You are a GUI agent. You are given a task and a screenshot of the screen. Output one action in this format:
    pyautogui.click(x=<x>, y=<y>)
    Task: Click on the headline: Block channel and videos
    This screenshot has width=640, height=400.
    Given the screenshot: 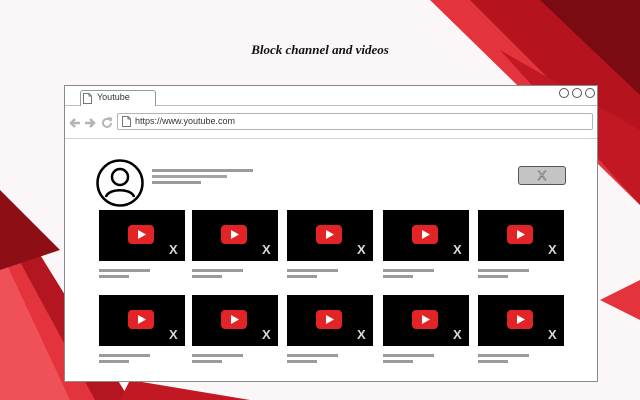 What is the action you would take?
    pyautogui.click(x=320, y=49)
    